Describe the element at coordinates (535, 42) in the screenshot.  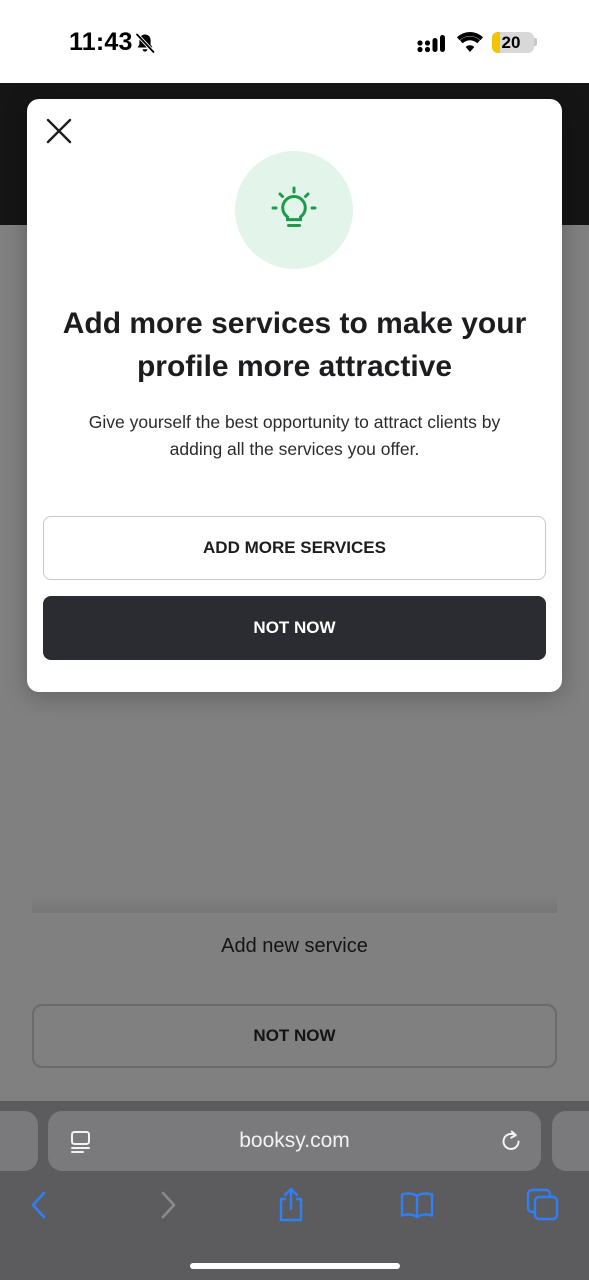
I see `battery-cap` at that location.